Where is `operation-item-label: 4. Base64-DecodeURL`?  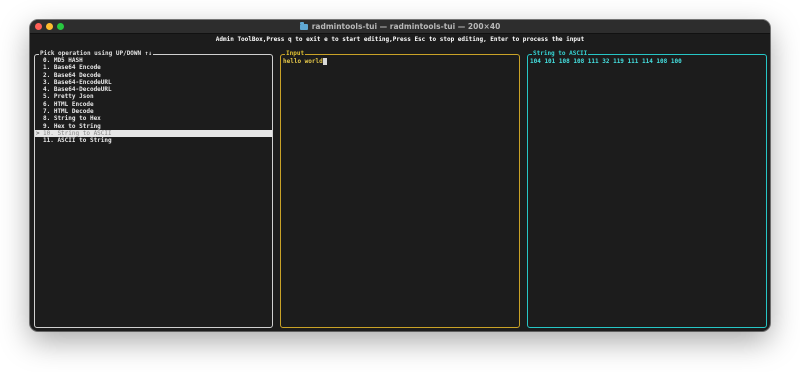
operation-item-label: 4. Base64-DecodeURL is located at coordinates (77, 90).